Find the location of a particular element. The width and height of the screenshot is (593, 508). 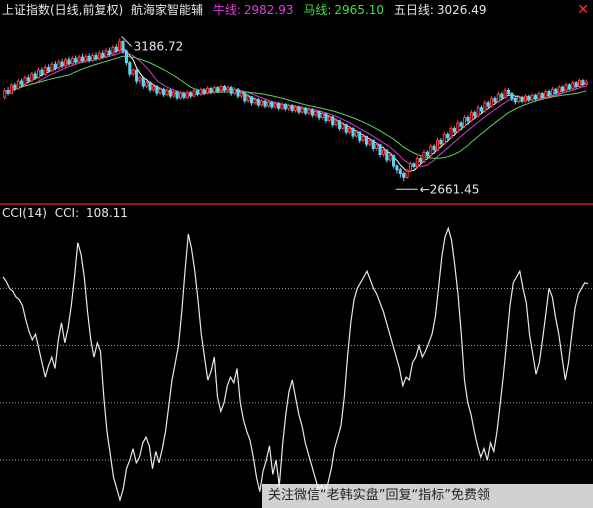

cci-name: CCI(14) is located at coordinates (24, 213).